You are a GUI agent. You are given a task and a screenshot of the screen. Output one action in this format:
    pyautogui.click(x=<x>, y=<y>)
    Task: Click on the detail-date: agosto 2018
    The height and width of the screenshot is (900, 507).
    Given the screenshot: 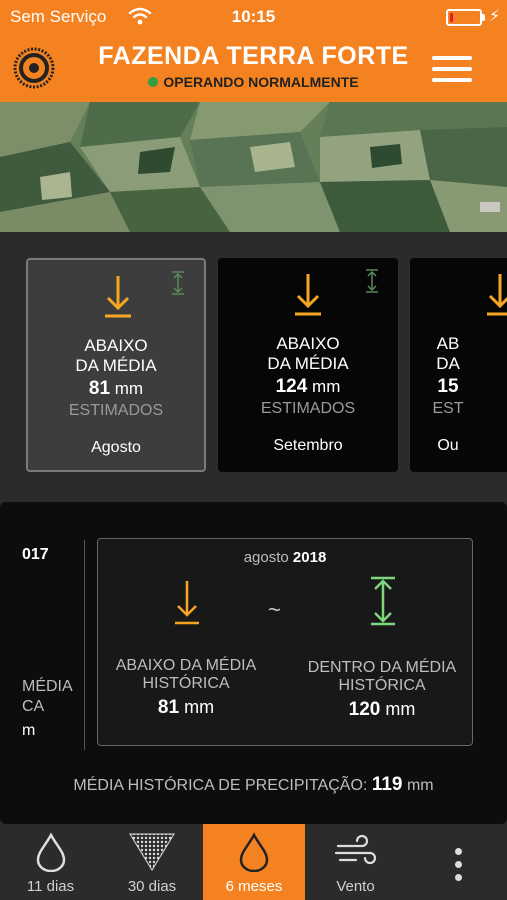 What is the action you would take?
    pyautogui.click(x=285, y=557)
    